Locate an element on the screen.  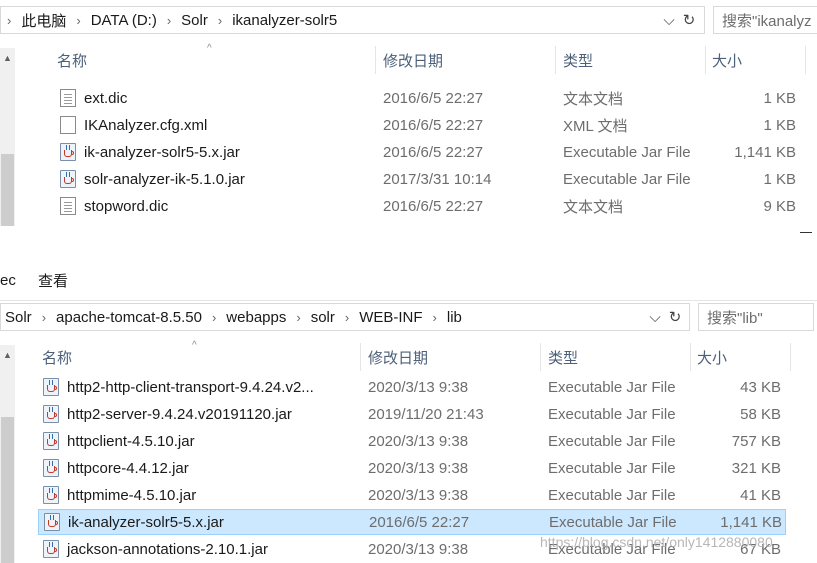
breadcrumb-web-inf: WEB-INF is located at coordinates (390, 317).